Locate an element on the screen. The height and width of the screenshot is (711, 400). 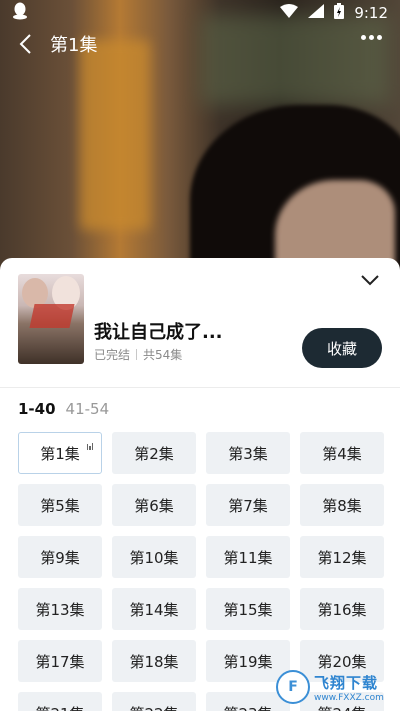
episode-item: 第18集 is located at coordinates (154, 661).